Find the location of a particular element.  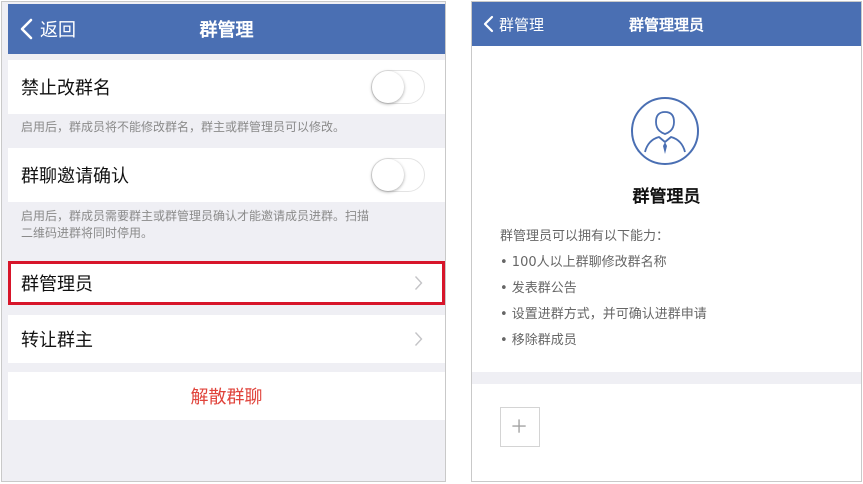

invite-confirm-label: 群聊邀请确认 is located at coordinates (75, 176).